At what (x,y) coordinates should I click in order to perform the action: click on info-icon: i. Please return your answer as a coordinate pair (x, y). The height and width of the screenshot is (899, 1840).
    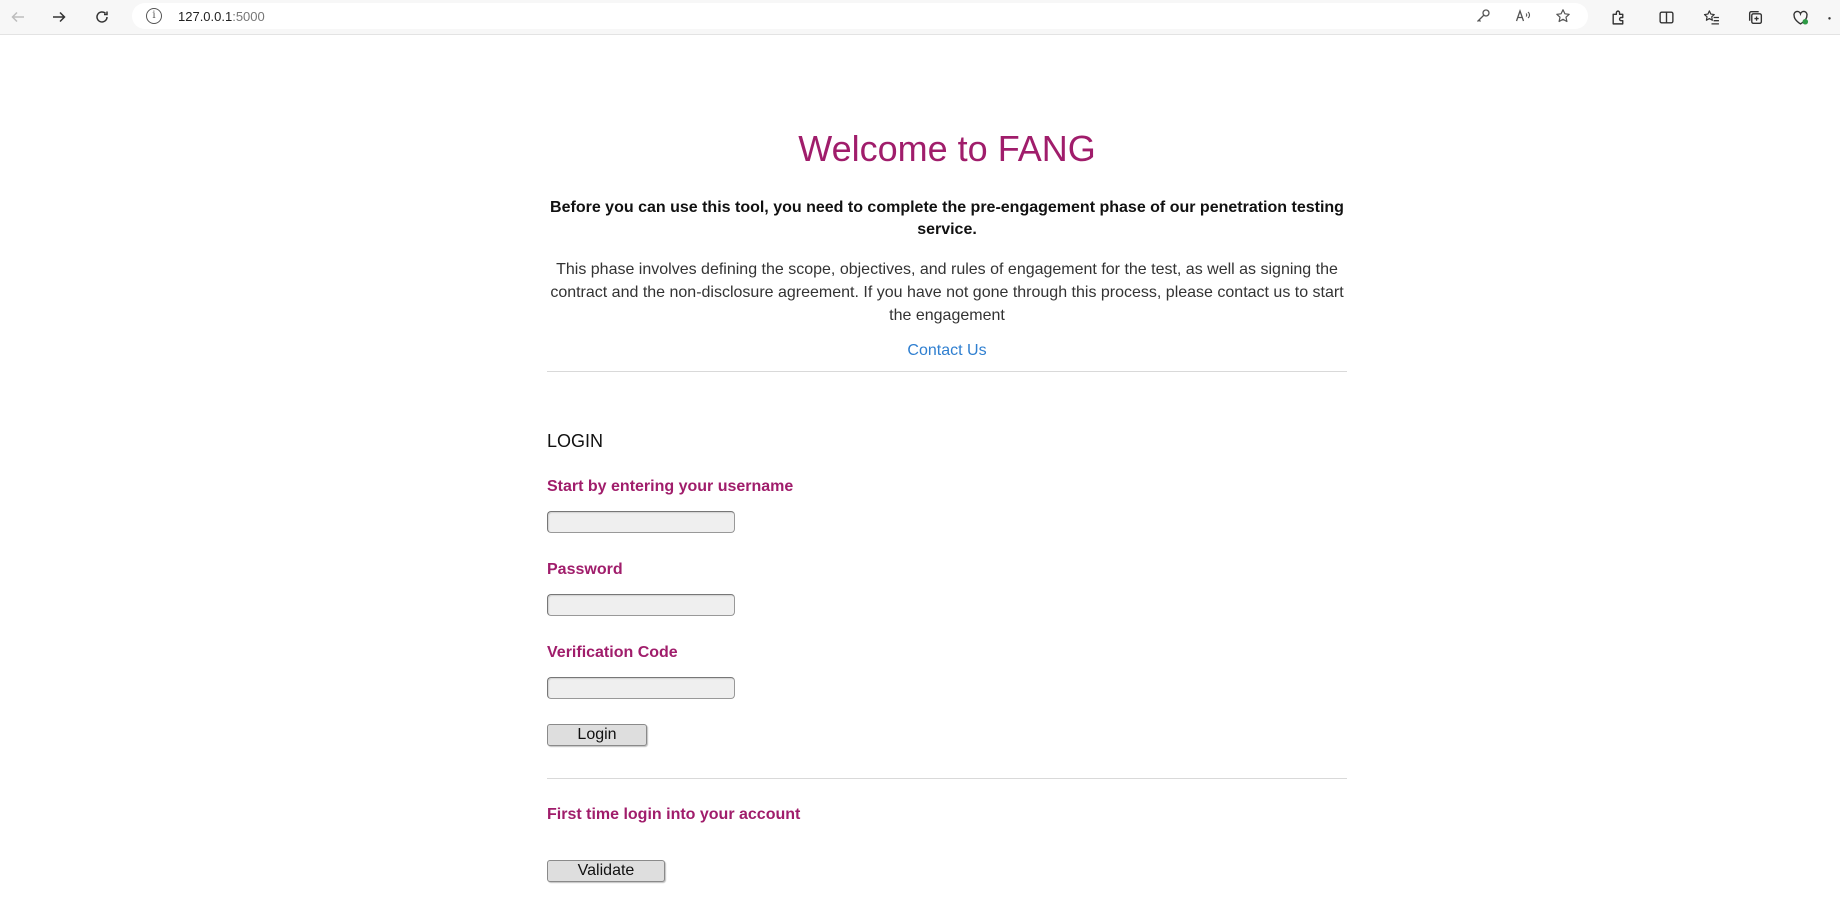
    Looking at the image, I should click on (154, 16).